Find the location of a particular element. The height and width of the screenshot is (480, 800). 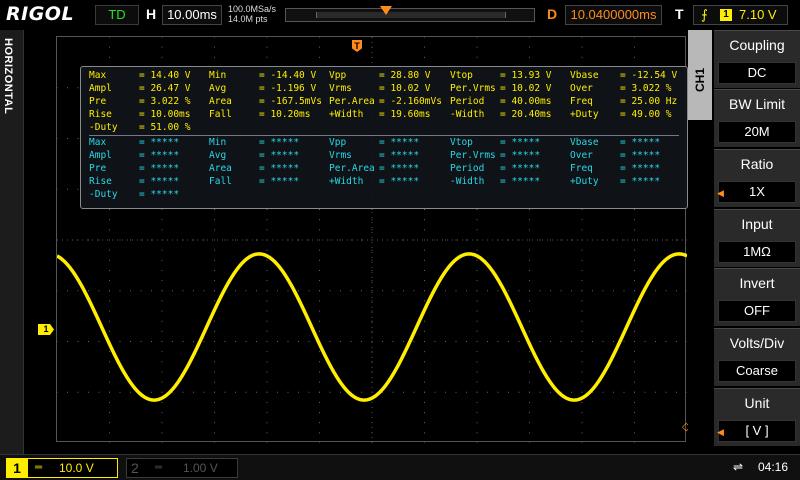

menu-invert: Invert OFF is located at coordinates (757, 297).